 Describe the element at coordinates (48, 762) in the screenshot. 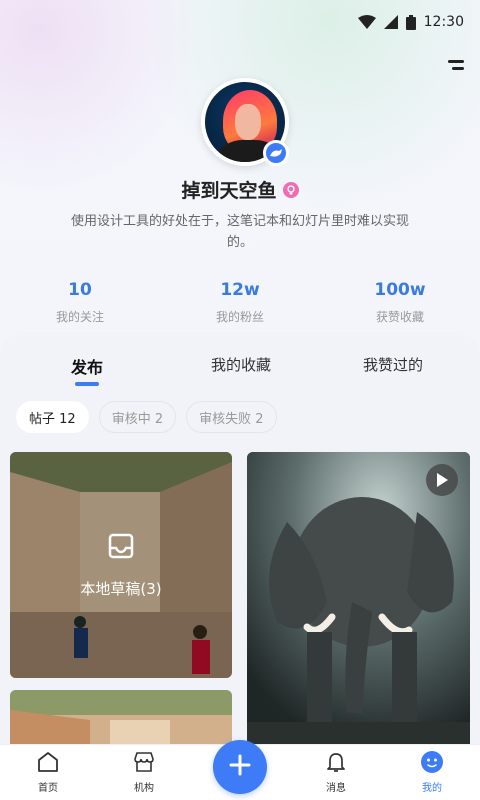

I see `home-icon` at that location.